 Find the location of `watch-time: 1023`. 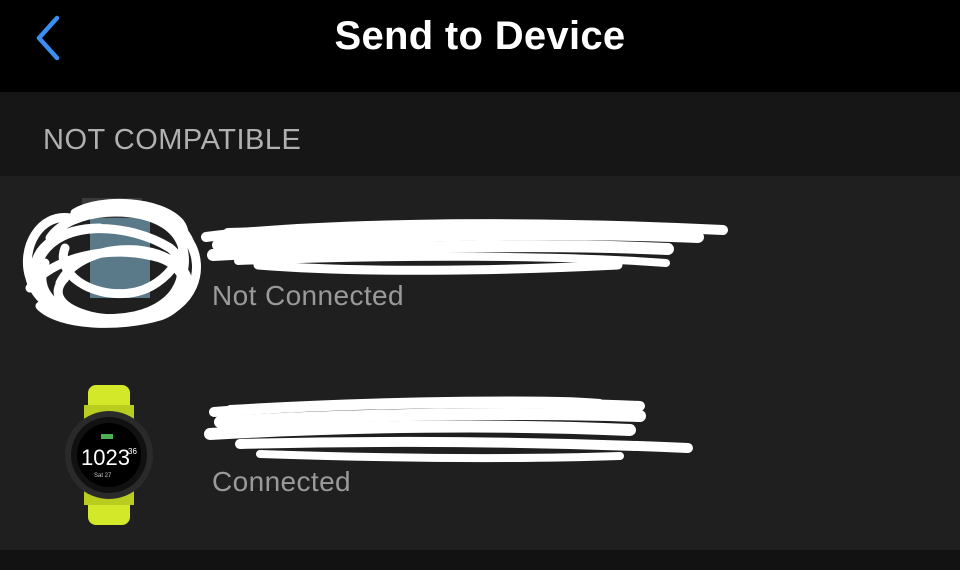

watch-time: 1023 is located at coordinates (105, 457).